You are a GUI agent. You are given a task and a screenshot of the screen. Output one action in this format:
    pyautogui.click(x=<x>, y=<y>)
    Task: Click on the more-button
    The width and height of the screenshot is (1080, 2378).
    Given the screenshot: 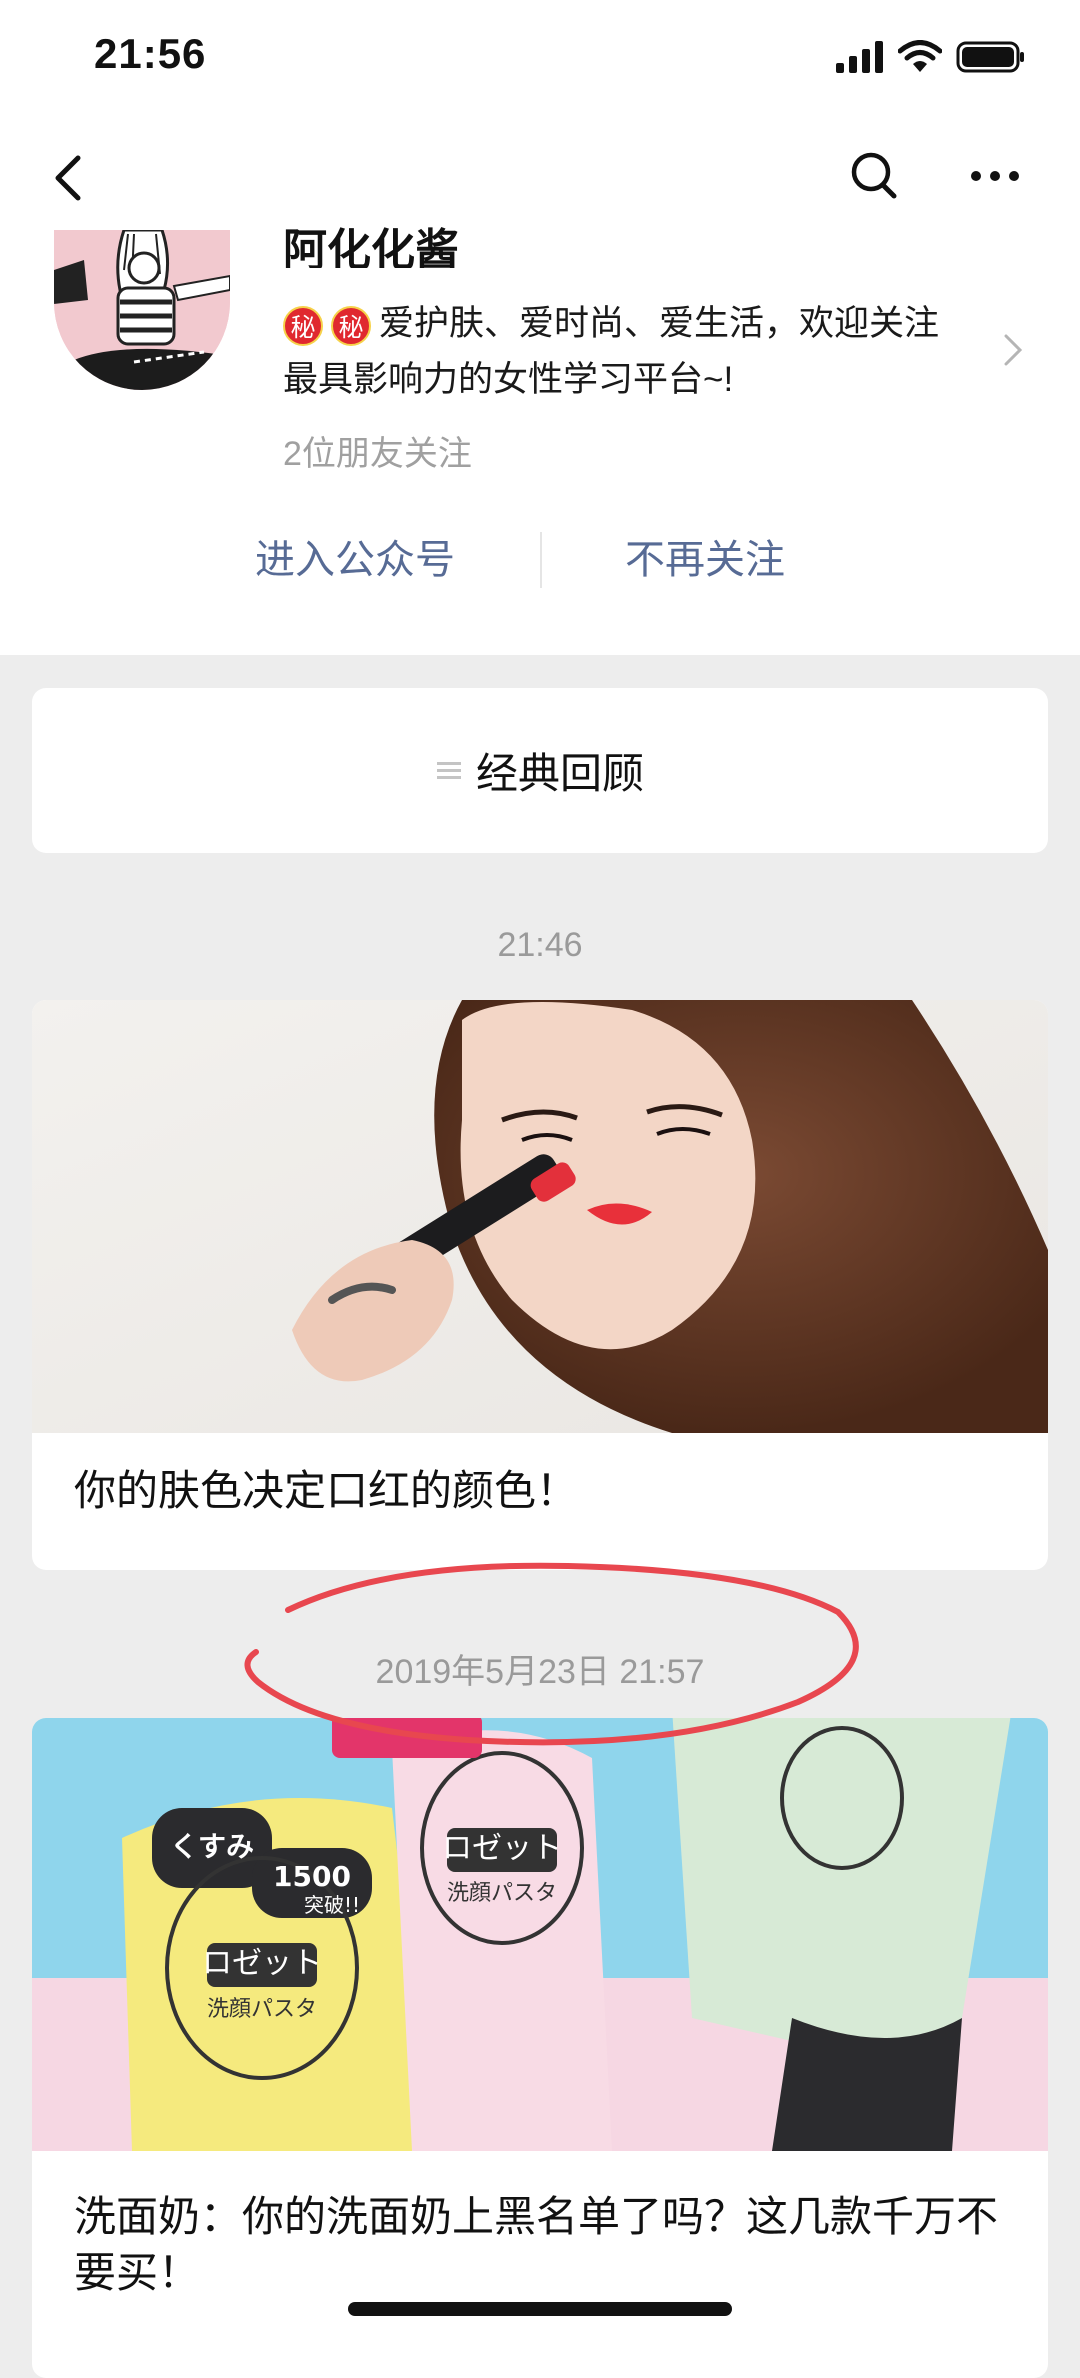 What is the action you would take?
    pyautogui.click(x=995, y=175)
    